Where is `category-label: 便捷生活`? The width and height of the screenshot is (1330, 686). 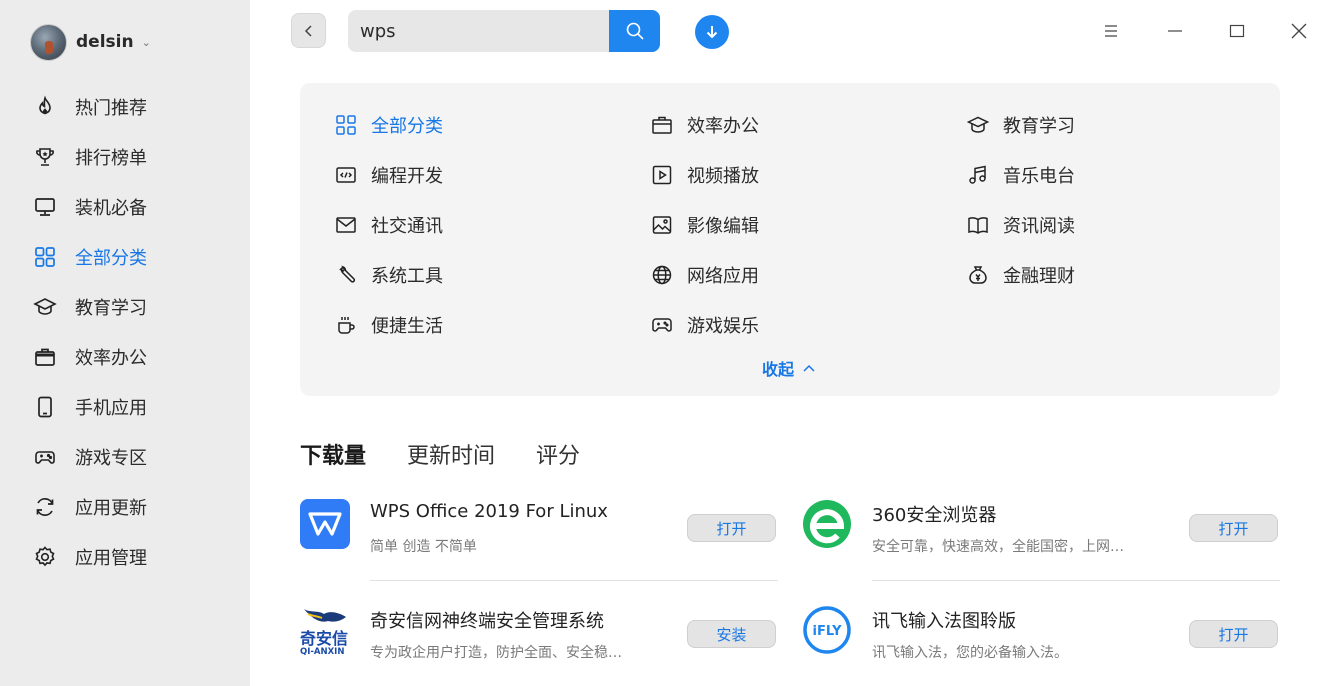 category-label: 便捷生活 is located at coordinates (407, 326).